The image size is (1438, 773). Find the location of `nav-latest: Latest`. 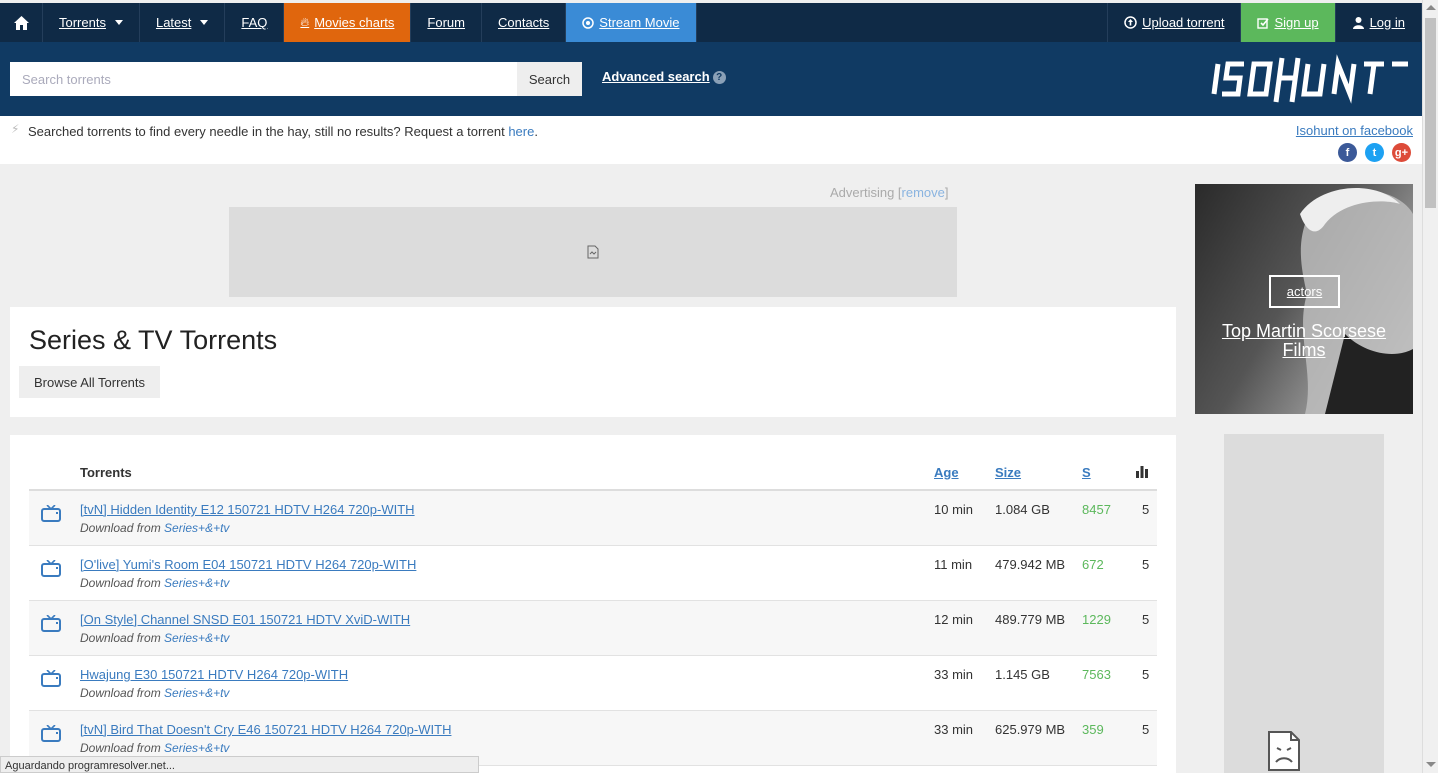

nav-latest: Latest is located at coordinates (183, 22).